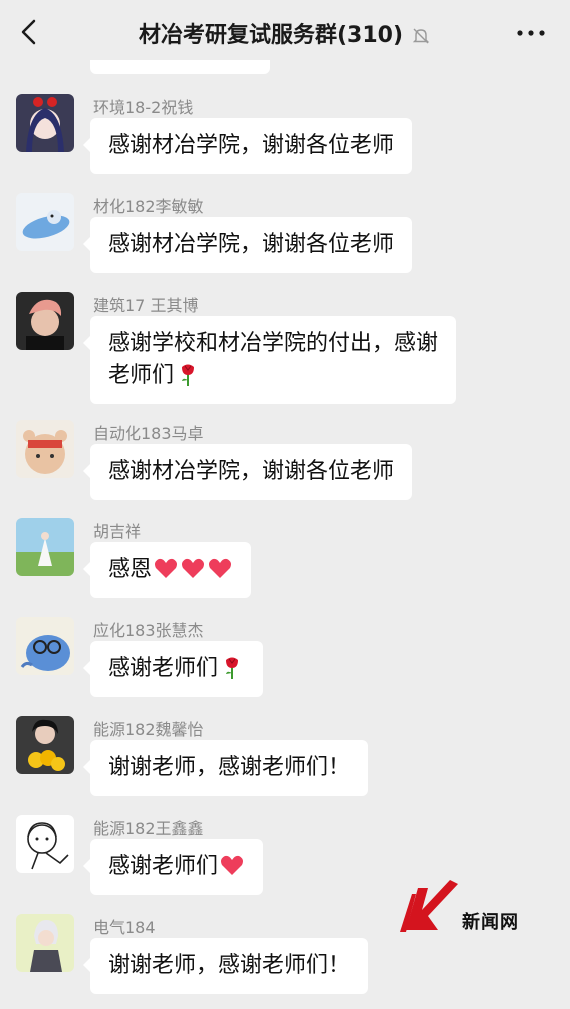 This screenshot has height=1009, width=570. What do you see at coordinates (148, 828) in the screenshot?
I see `sender-name: 能源182王鑫鑫` at bounding box center [148, 828].